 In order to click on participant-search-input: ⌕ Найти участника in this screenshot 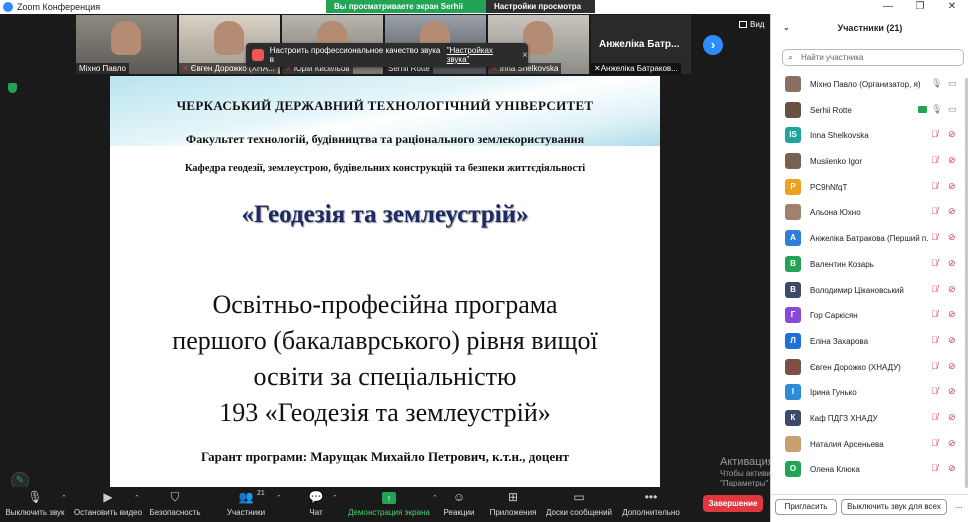, I will do `click(873, 57)`.